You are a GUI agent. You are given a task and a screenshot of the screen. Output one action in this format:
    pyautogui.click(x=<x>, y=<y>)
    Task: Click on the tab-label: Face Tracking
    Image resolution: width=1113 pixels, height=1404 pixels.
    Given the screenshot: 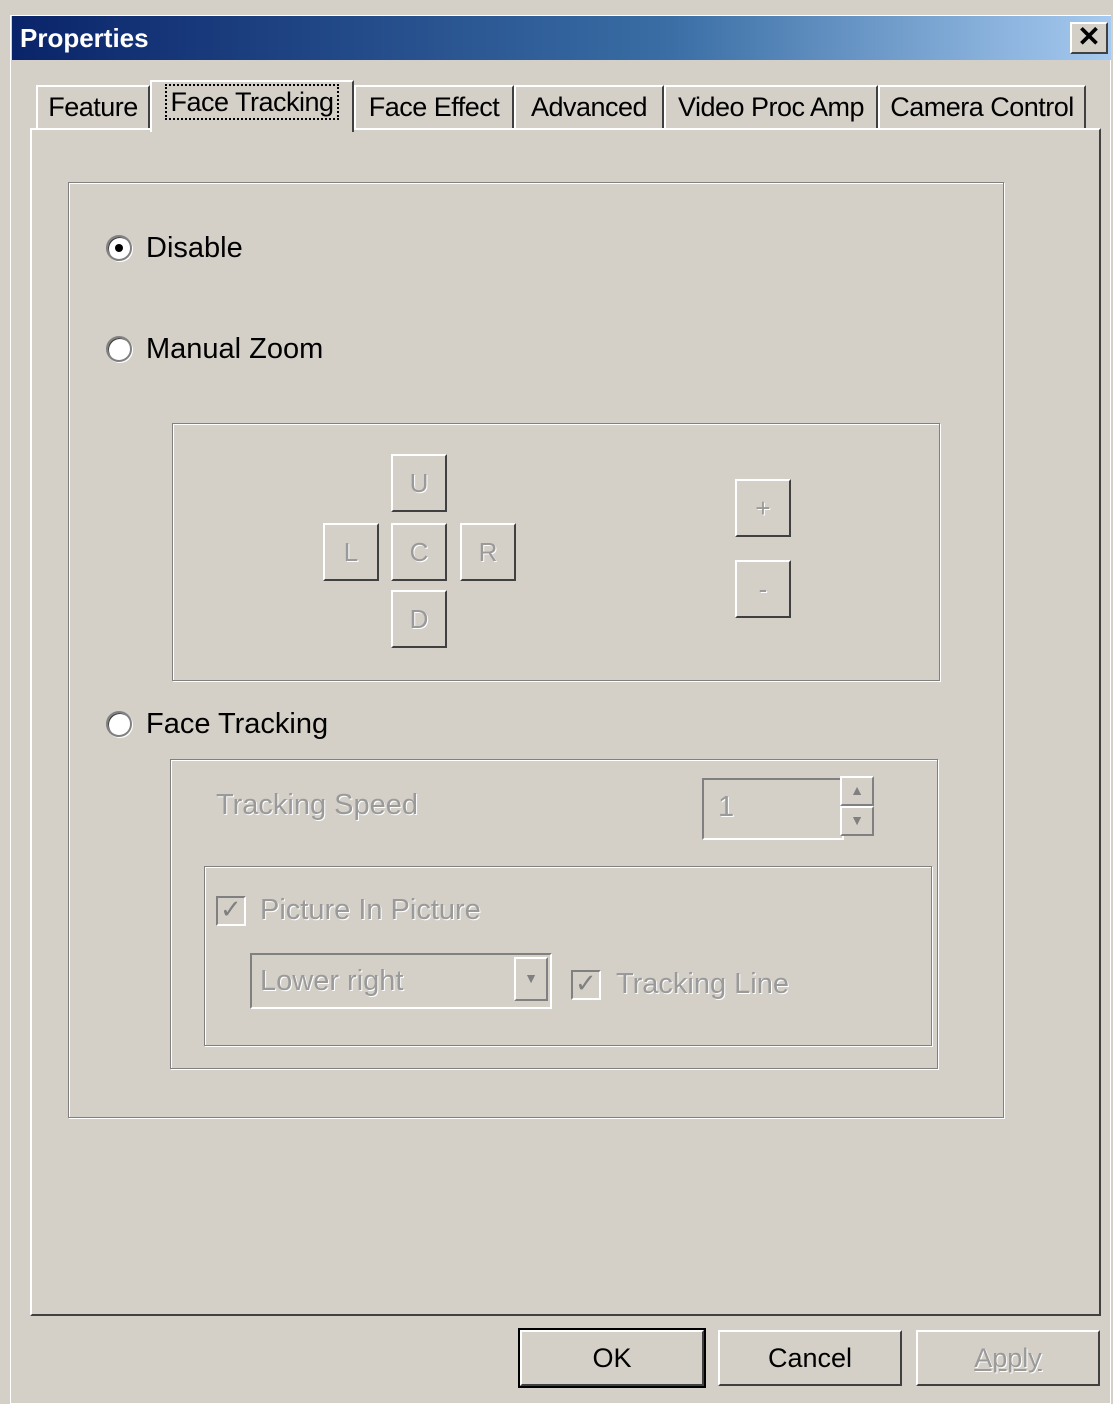 What is the action you would take?
    pyautogui.click(x=252, y=102)
    